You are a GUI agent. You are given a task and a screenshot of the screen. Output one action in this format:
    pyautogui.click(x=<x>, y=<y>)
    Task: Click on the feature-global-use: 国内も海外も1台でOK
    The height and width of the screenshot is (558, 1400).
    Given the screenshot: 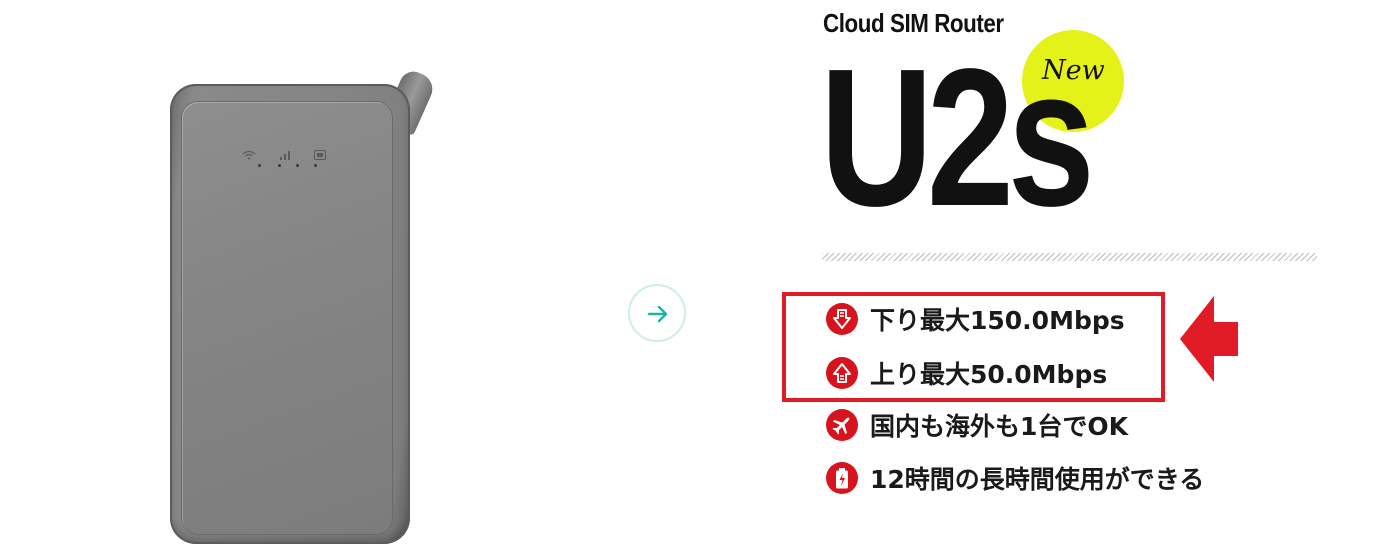 What is the action you would take?
    pyautogui.click(x=999, y=426)
    